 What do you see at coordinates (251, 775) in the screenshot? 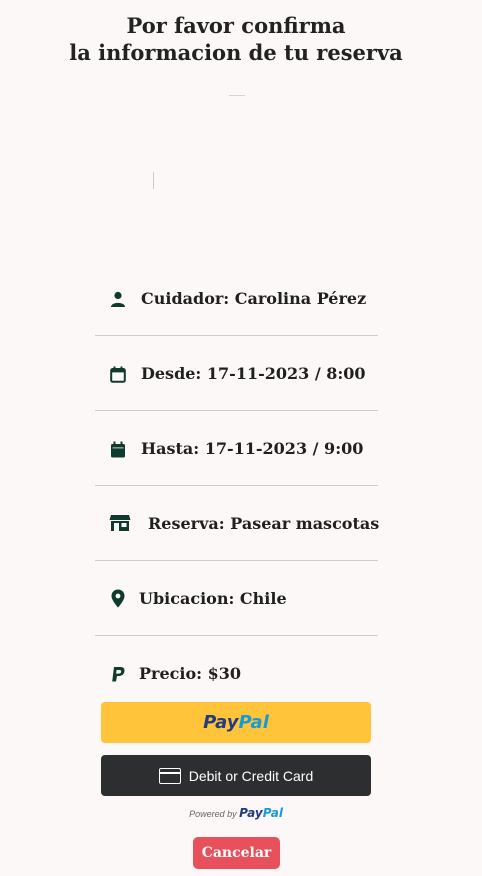
I see `card-button-label: Debit or Credit Card` at bounding box center [251, 775].